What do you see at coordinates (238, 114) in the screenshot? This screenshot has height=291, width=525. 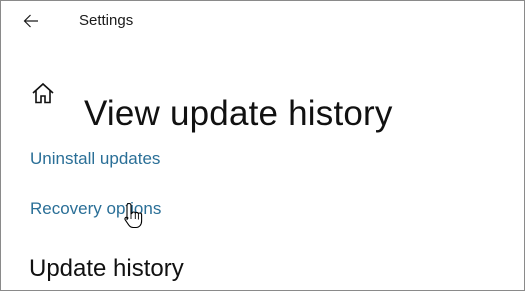 I see `page-title: View update history` at bounding box center [238, 114].